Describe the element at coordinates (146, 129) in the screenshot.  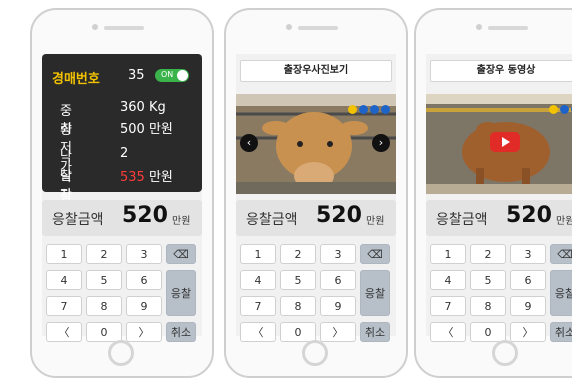
I see `min-price-value: 500 만원` at that location.